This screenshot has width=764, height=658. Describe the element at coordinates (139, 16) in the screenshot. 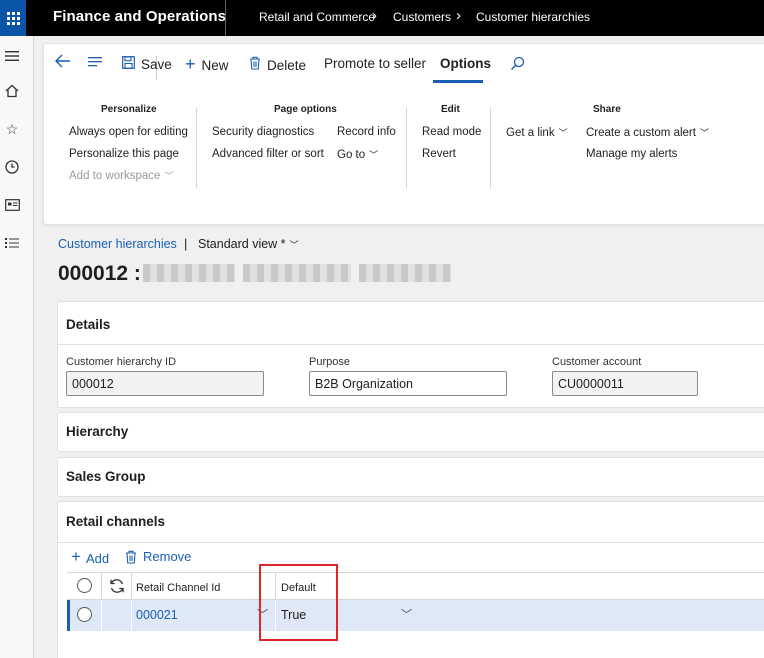

I see `app-title: Finance and Operations` at that location.